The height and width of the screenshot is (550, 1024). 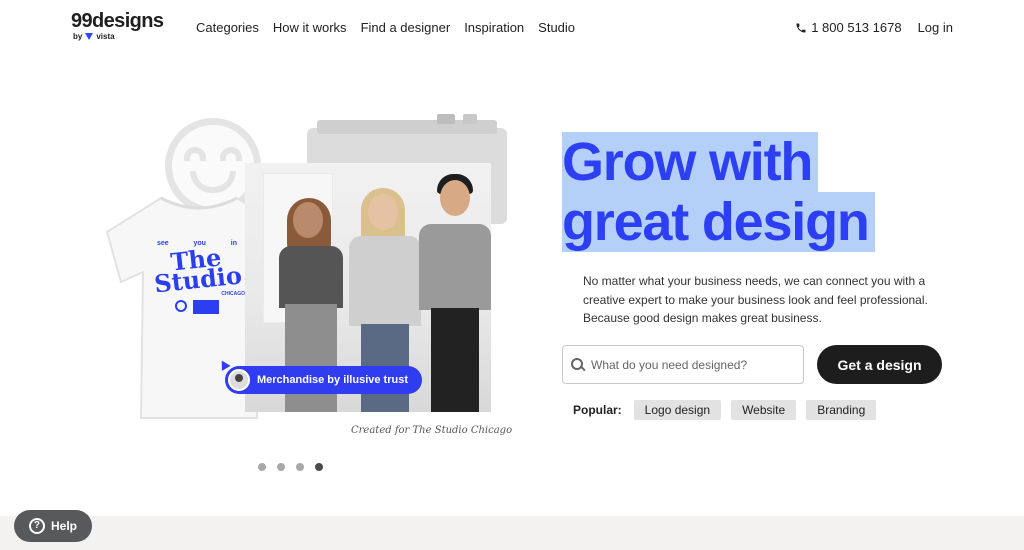 I want to click on print-see: see, so click(x=163, y=243).